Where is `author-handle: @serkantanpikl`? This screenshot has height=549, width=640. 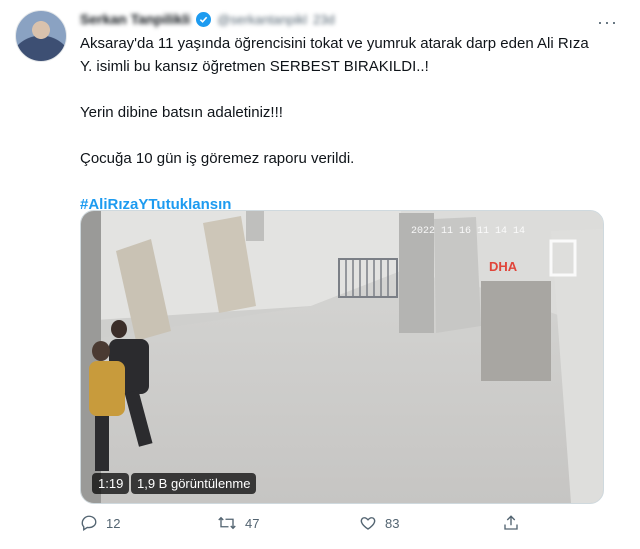
author-handle: @serkantanpikl is located at coordinates (262, 19).